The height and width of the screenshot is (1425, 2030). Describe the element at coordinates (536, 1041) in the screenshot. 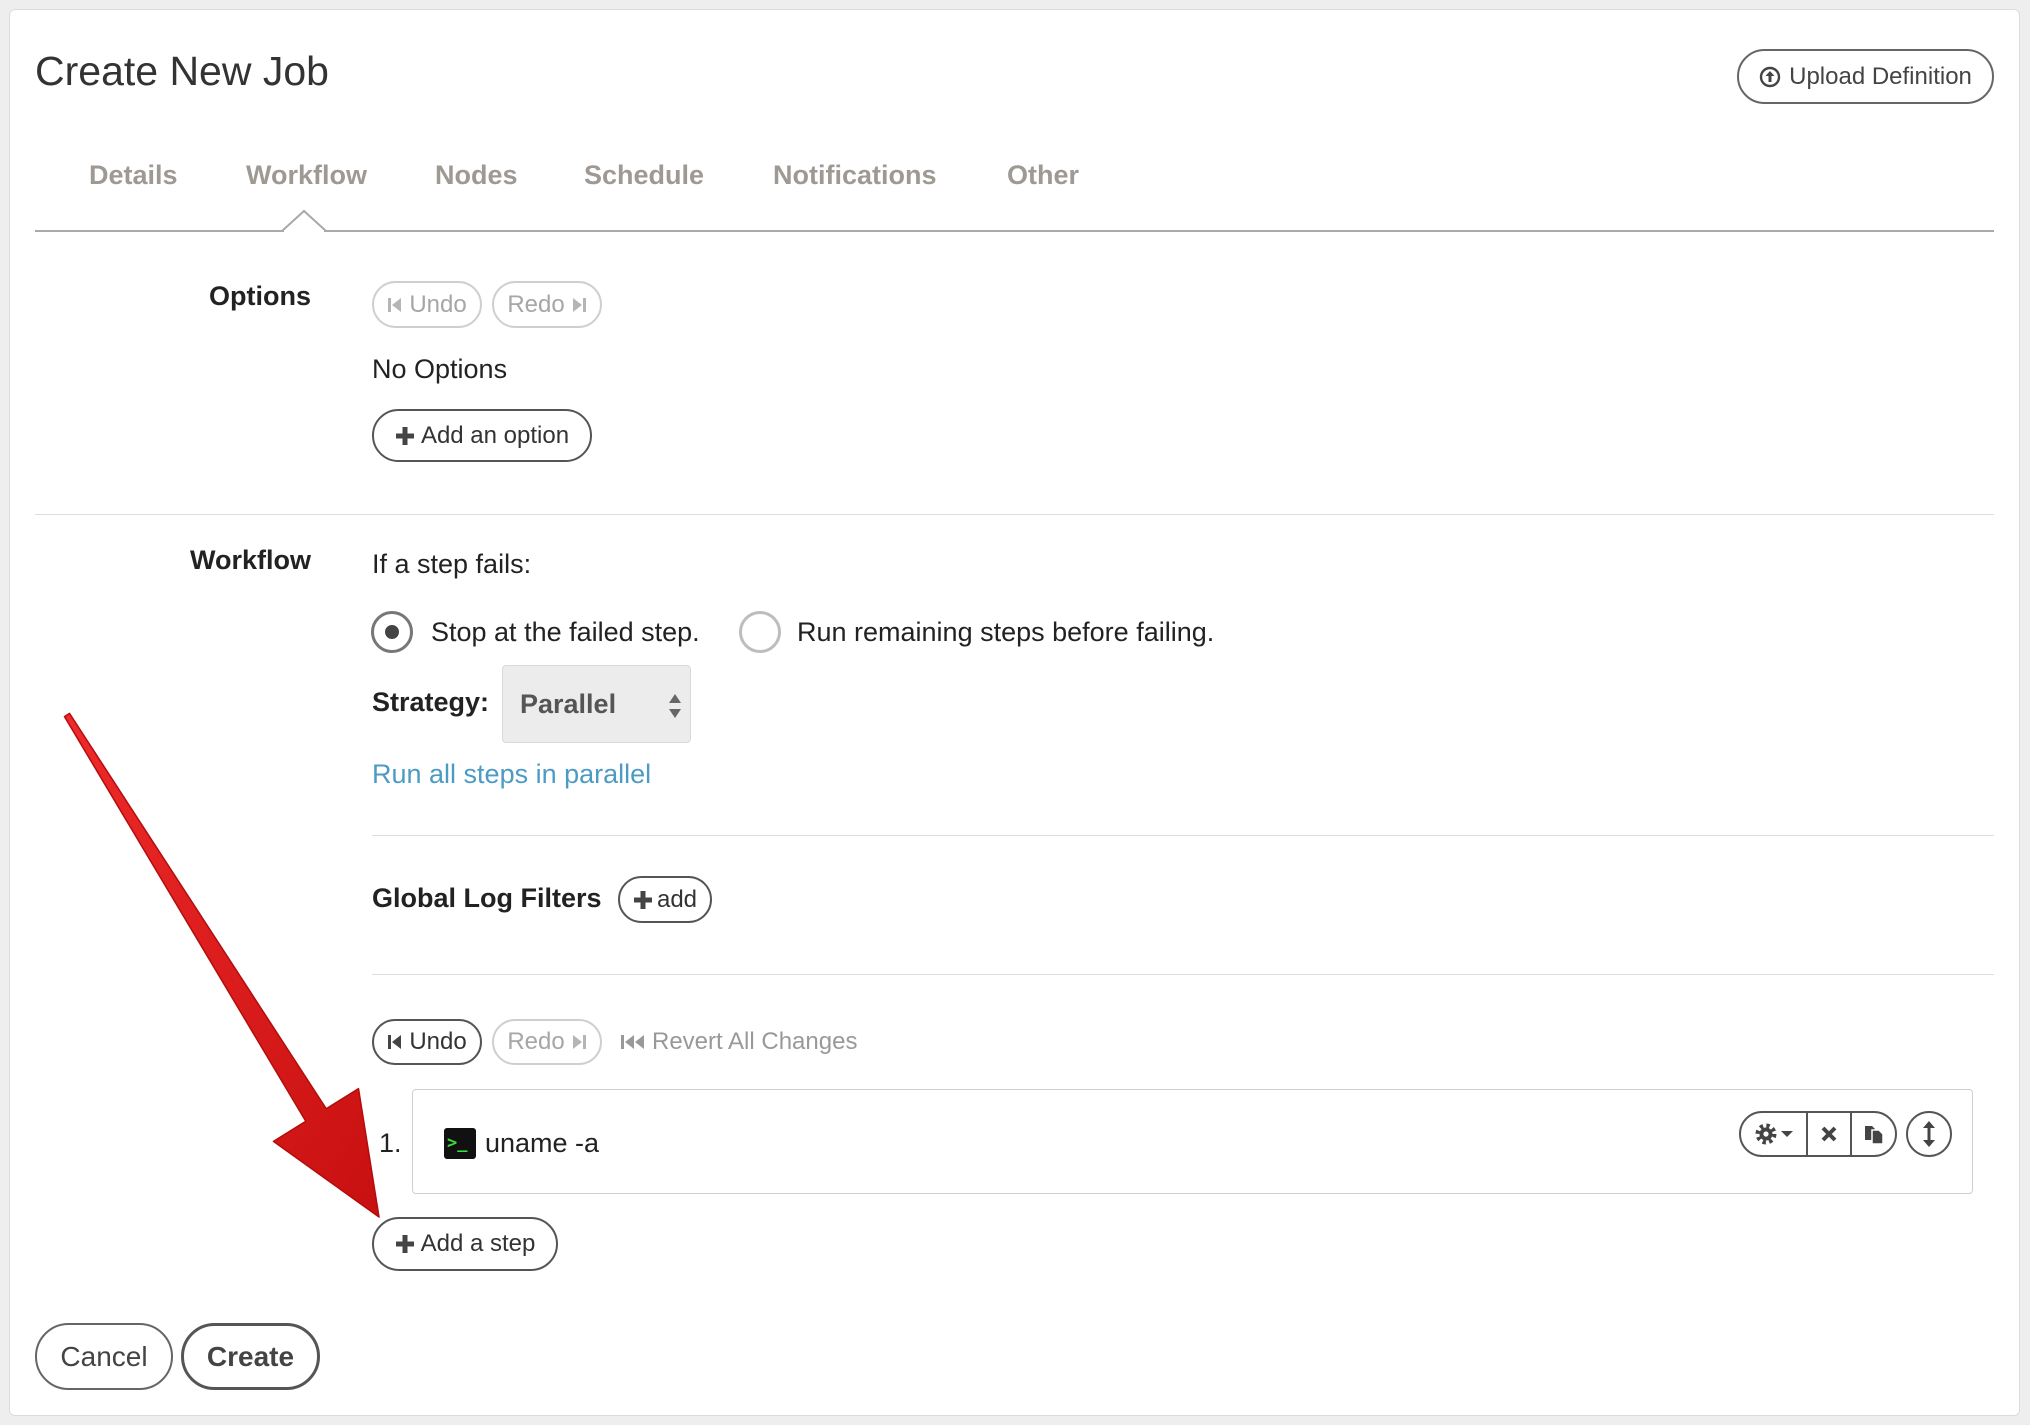

I see `workflow-redo-label: Redo` at that location.